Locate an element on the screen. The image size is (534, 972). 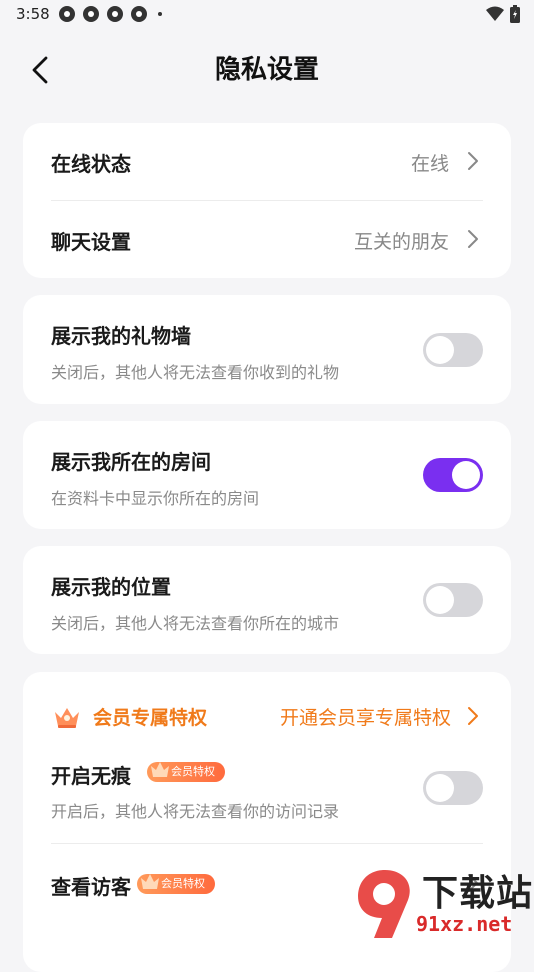
gift-wall-card: 展示我的礼物墙 关闭后，其他人将无法查看你收到的礼物 is located at coordinates (267, 349).